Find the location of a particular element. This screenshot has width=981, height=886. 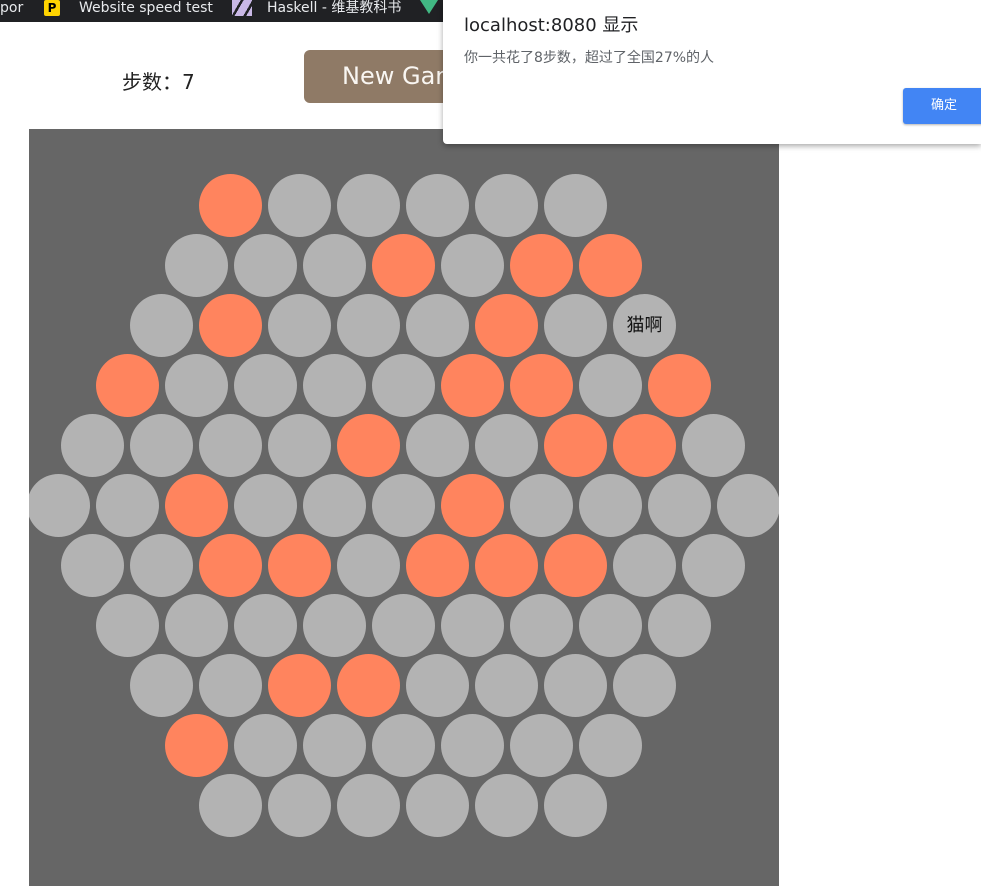

vue-icon is located at coordinates (429, 7).